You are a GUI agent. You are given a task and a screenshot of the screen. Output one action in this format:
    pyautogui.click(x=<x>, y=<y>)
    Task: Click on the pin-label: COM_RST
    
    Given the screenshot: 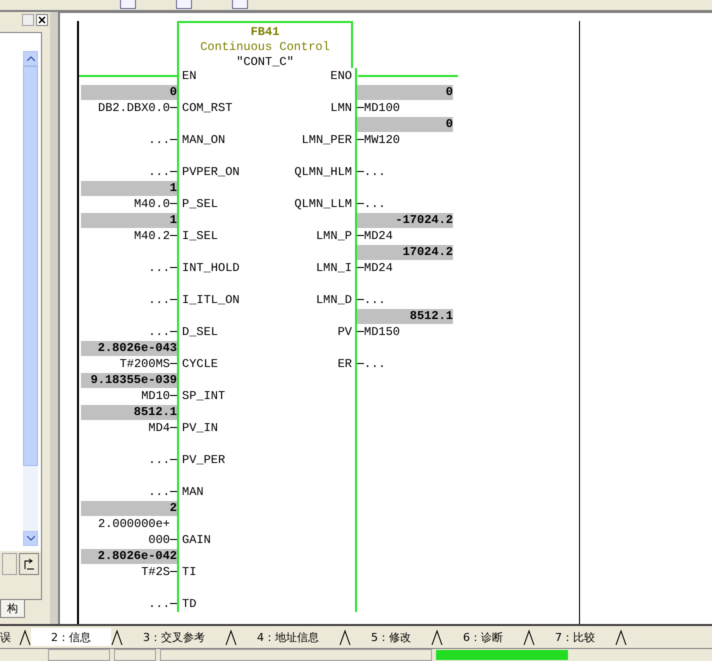 What is the action you would take?
    pyautogui.click(x=207, y=108)
    